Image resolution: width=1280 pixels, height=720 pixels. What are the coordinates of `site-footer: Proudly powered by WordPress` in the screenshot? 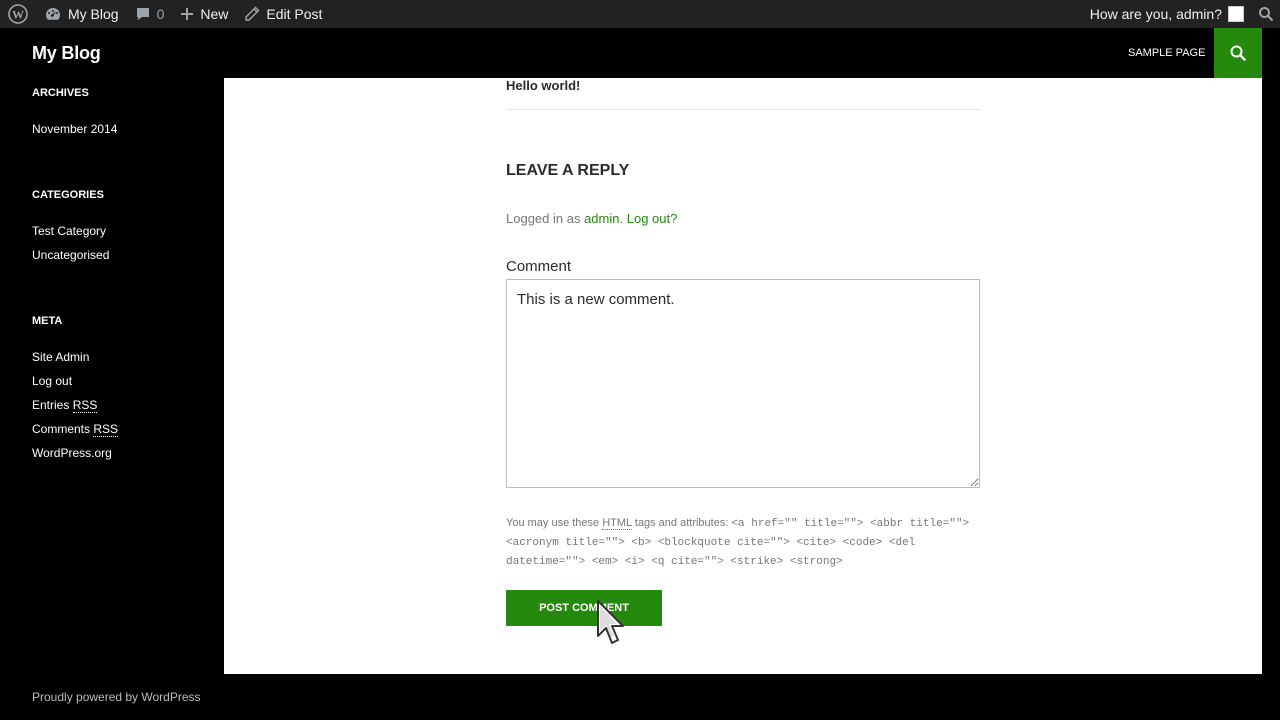 It's located at (631, 697).